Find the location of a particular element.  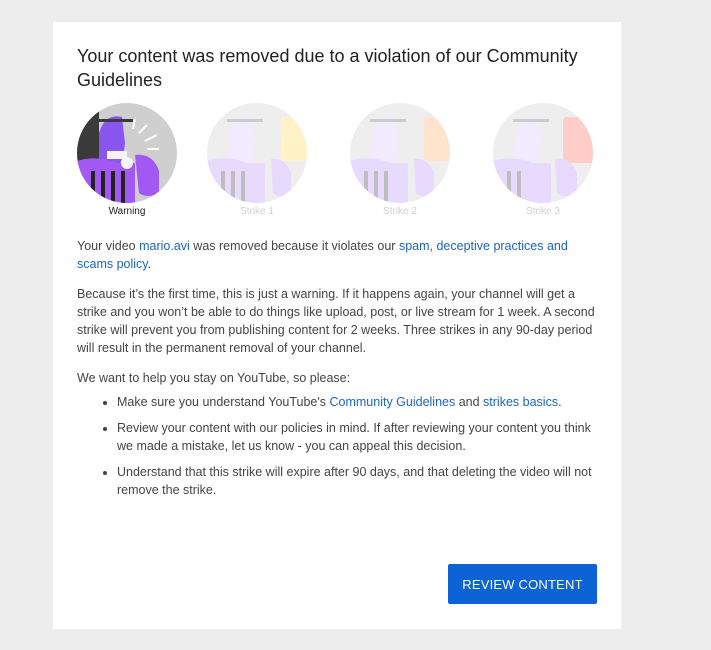

strike-1: Strike 1 is located at coordinates (257, 161).